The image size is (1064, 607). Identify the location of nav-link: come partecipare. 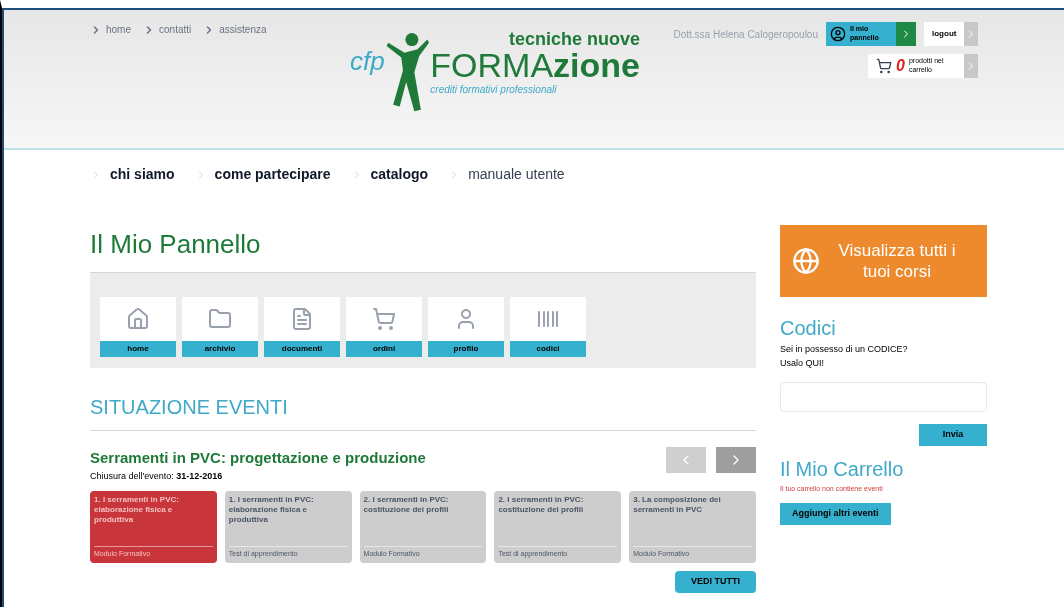
(262, 174).